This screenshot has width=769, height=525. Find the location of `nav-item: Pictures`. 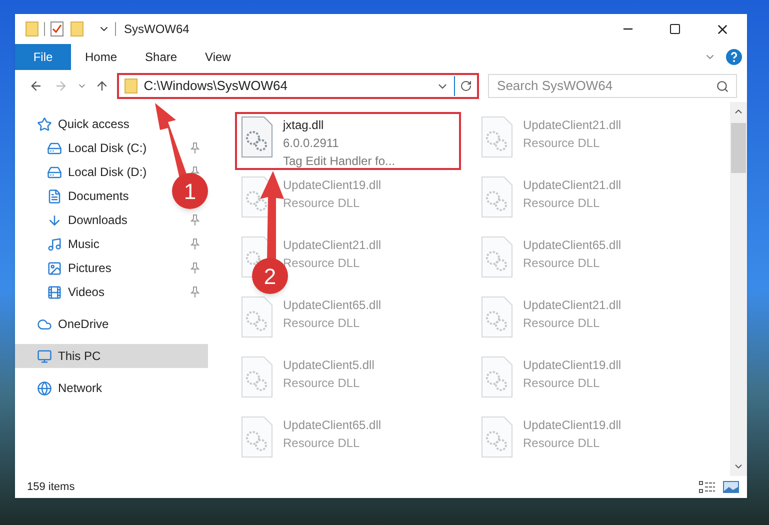

nav-item: Pictures is located at coordinates (90, 268).